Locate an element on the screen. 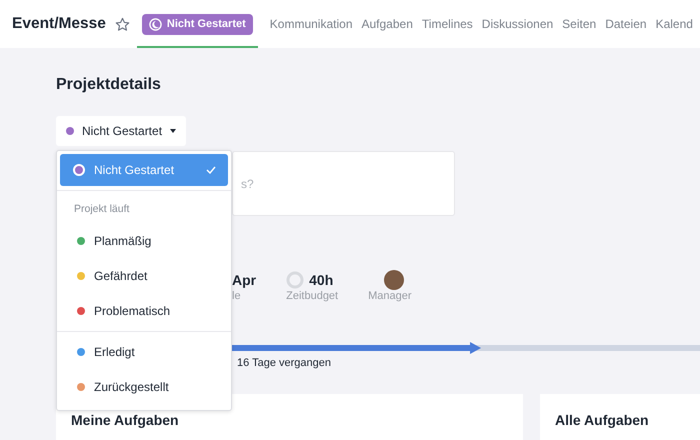 The height and width of the screenshot is (440, 700). timeline-caption: 16 Tage vergangen is located at coordinates (284, 363).